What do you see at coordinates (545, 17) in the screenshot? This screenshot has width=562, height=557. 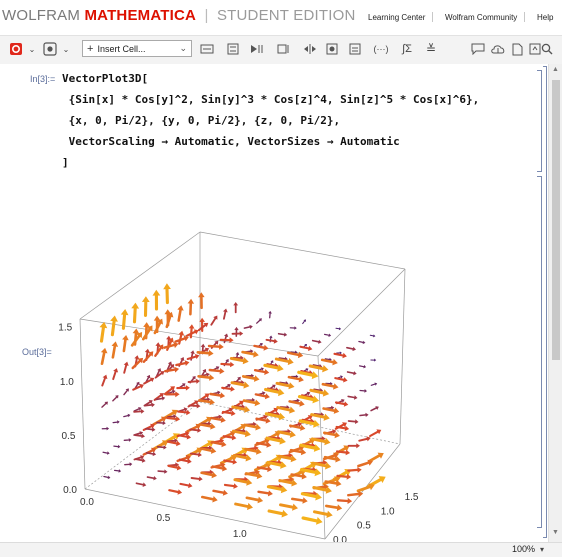 I see `help-link: Help` at bounding box center [545, 17].